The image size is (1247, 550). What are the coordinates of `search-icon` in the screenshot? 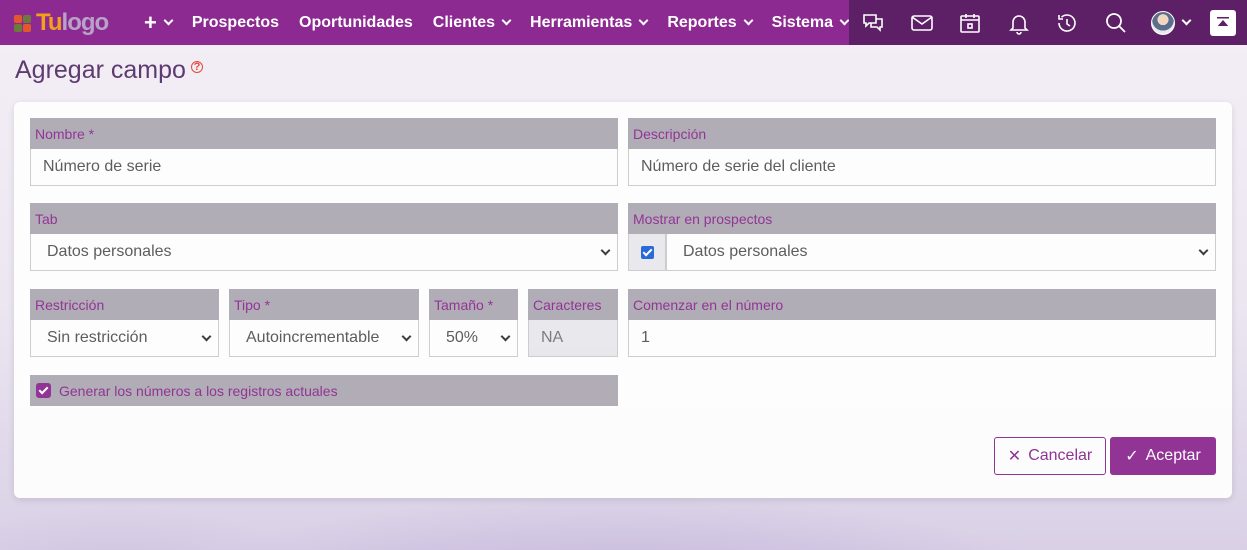 It's located at (1115, 22).